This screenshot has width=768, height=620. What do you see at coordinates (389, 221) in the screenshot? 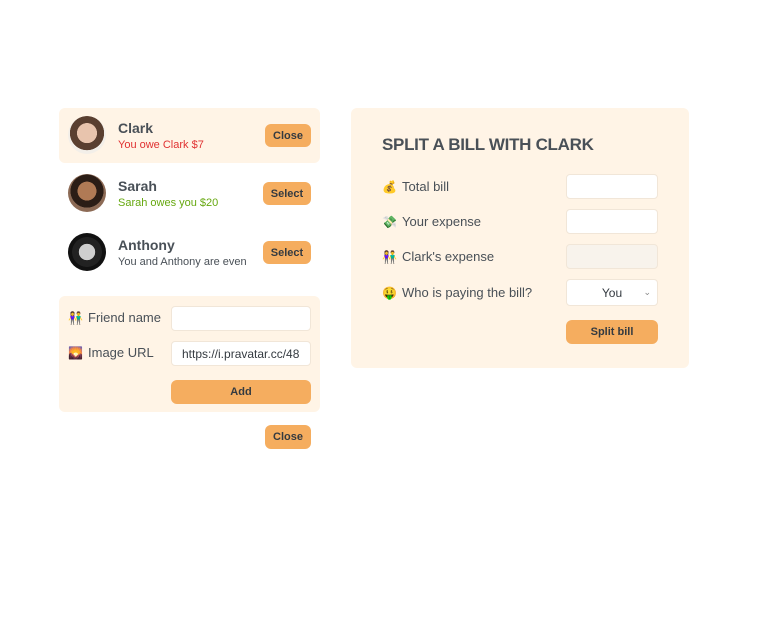
I see `money-wings-icon: 💸` at bounding box center [389, 221].